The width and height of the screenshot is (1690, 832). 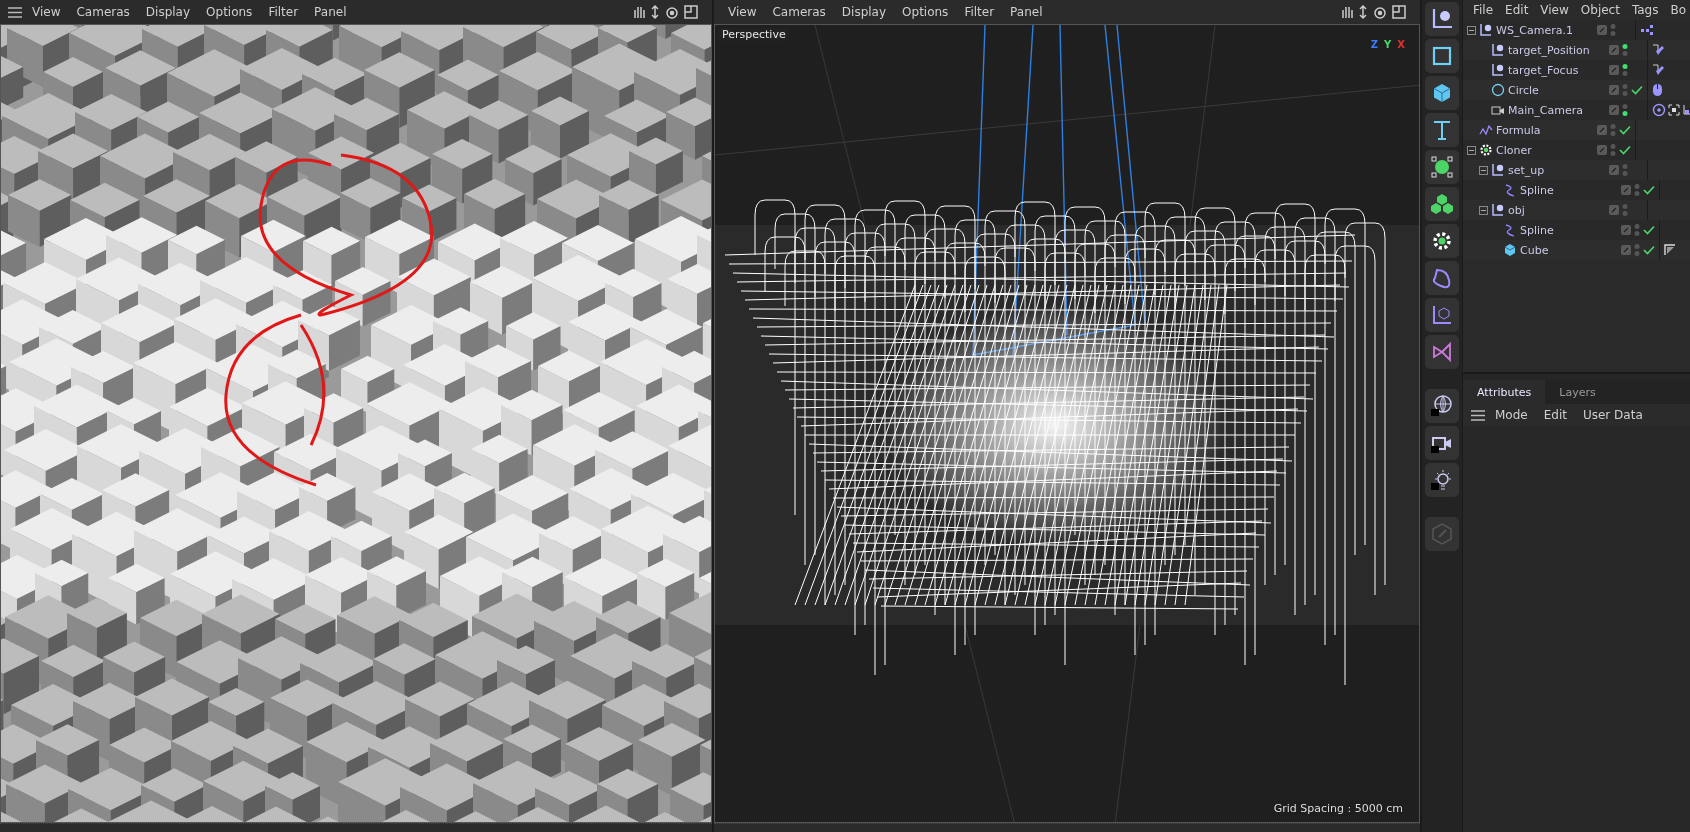 I want to click on object-name: Main_Camera, so click(x=1545, y=110).